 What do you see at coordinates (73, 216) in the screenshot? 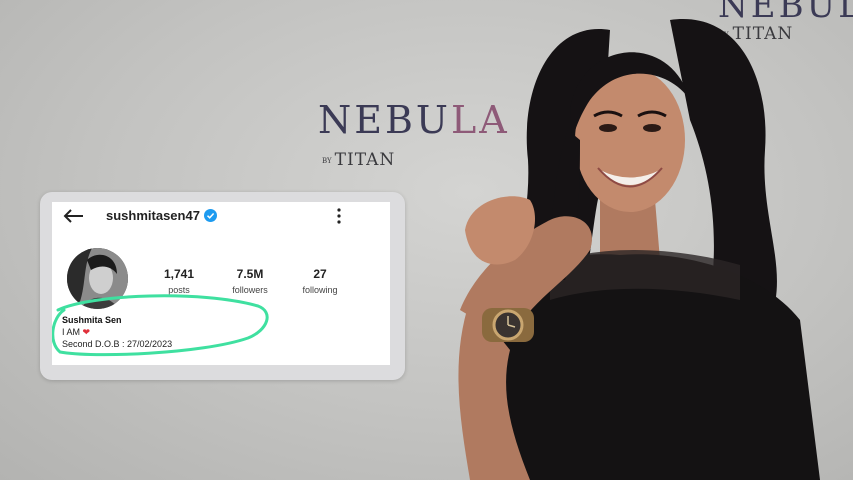
I see `back-arrow-icon` at bounding box center [73, 216].